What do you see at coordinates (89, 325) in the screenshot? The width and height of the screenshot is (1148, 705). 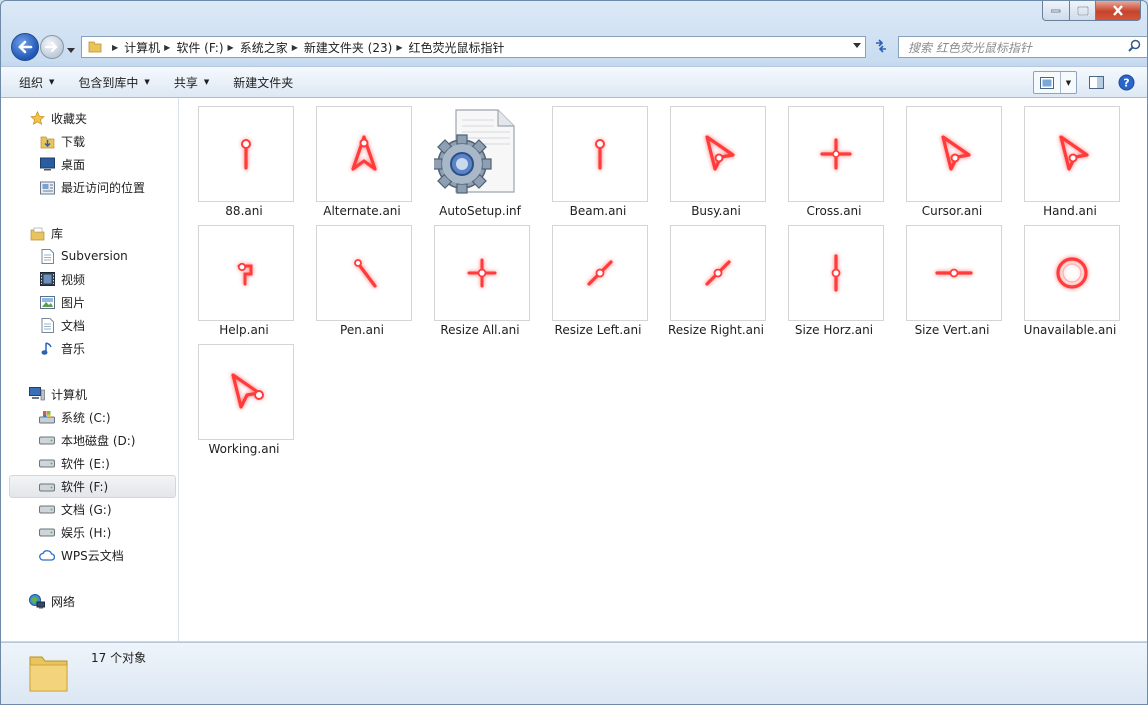 I see `sidebar-item-documents: 文档` at bounding box center [89, 325].